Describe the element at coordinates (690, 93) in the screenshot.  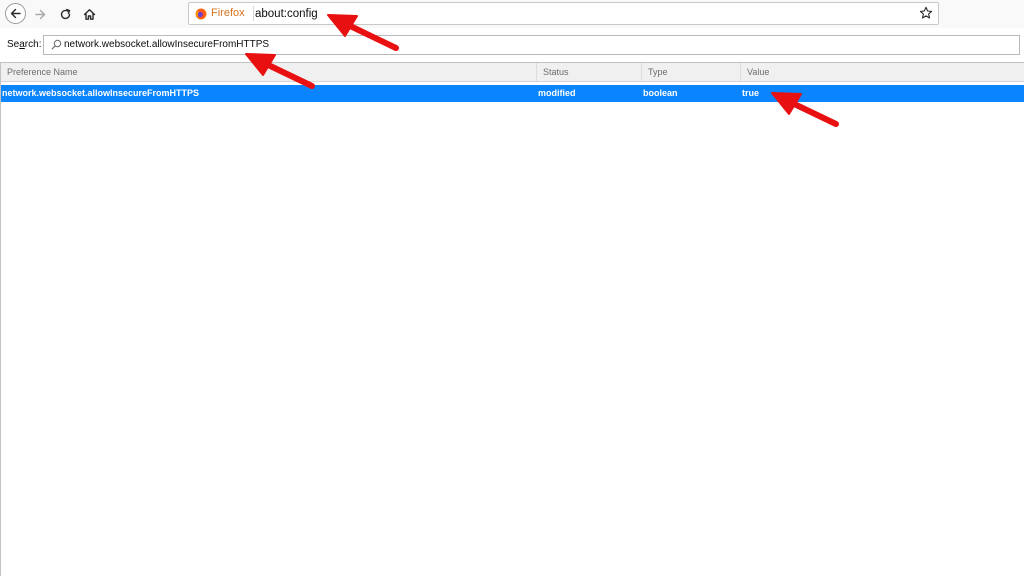
I see `cell-type: boolean` at that location.